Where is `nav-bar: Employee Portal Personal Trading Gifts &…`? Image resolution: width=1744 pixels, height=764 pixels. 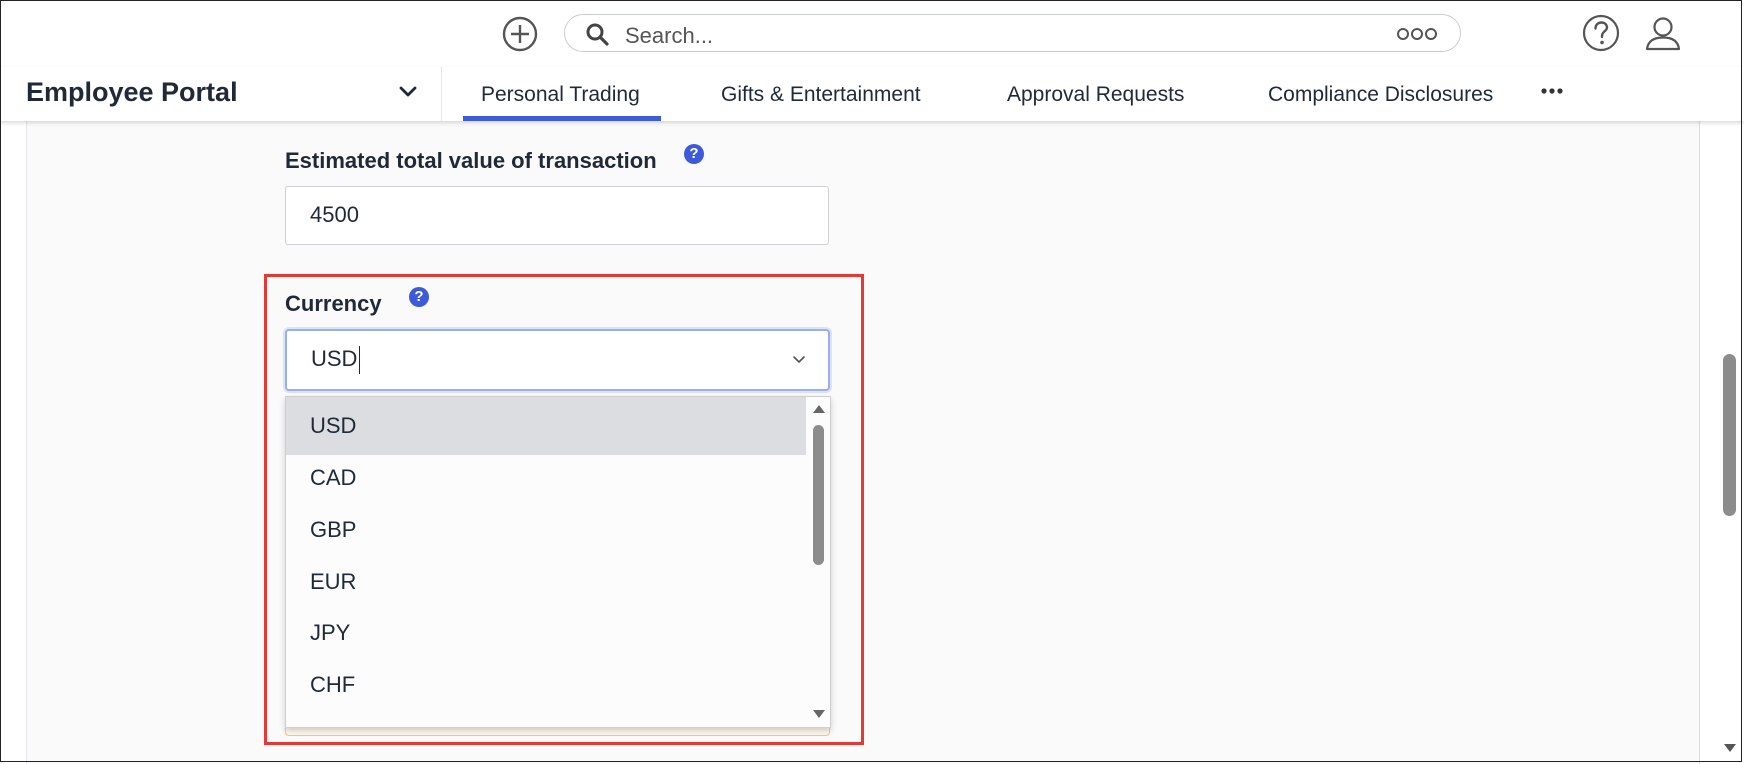 nav-bar: Employee Portal Personal Trading Gifts &… is located at coordinates (872, 94).